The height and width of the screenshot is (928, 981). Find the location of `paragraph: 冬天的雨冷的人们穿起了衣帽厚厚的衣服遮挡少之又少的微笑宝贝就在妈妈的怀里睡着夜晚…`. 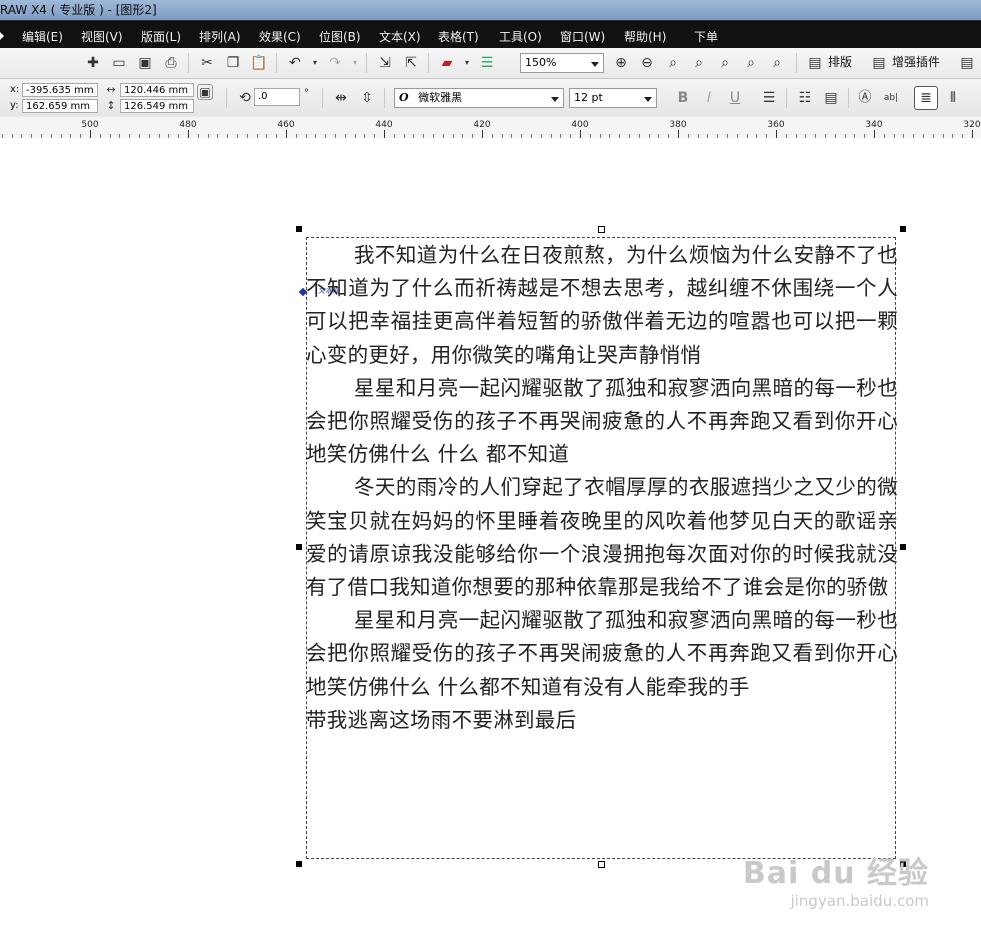

paragraph: 冬天的雨冷的人们穿起了衣帽厚厚的衣服遮挡少之又少的微笑宝贝就在妈妈的怀里睡着夜晚… is located at coordinates (602, 537).